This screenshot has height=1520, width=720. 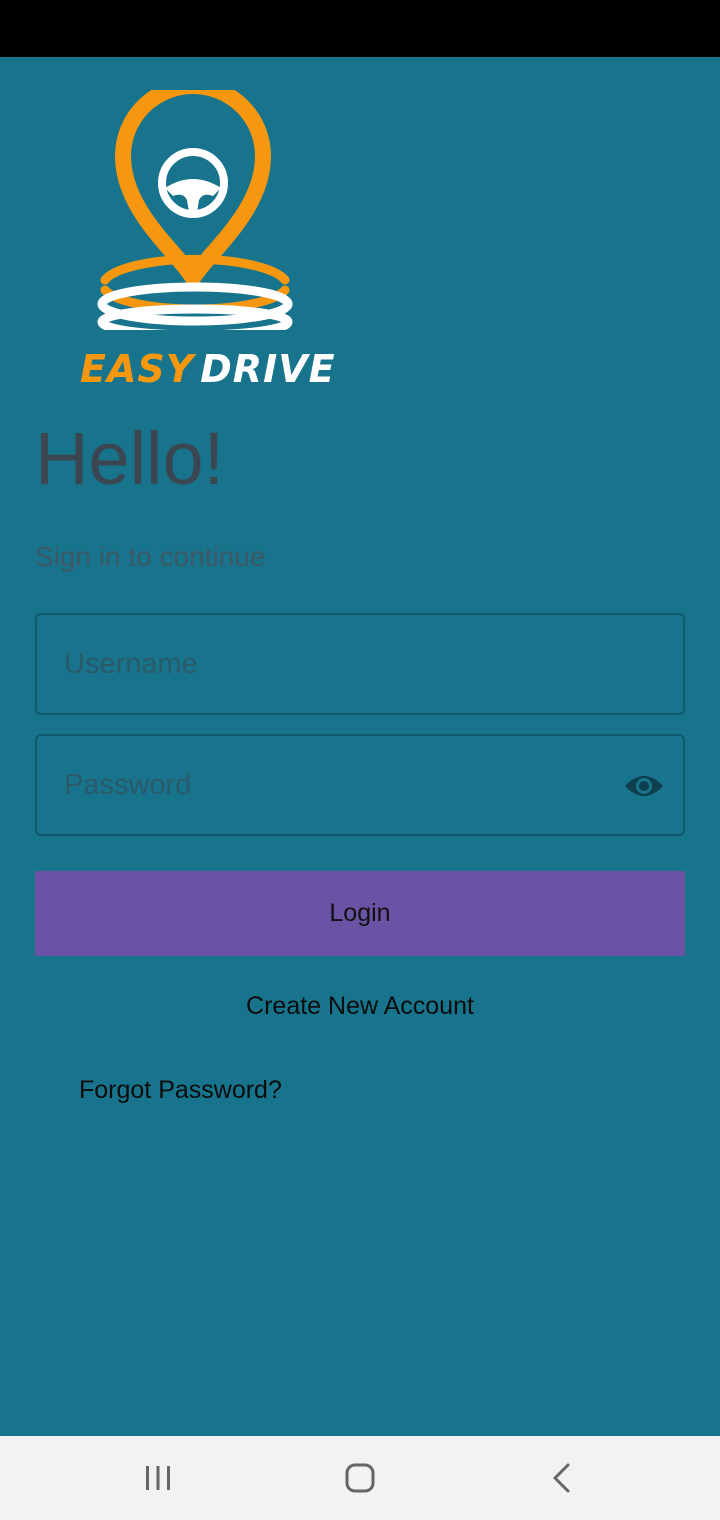 I want to click on status-bar, so click(x=360, y=28).